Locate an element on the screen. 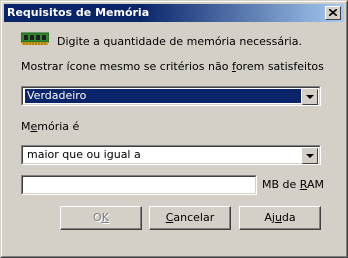 This screenshot has width=348, height=258. cancel-button: Cancelar is located at coordinates (190, 218).